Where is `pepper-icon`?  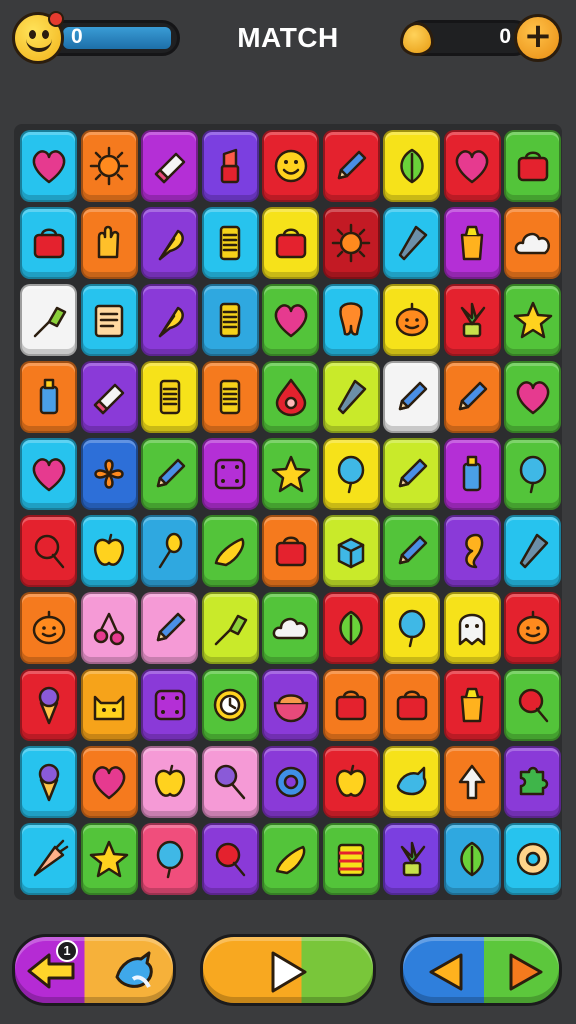
pepper-icon is located at coordinates (290, 860).